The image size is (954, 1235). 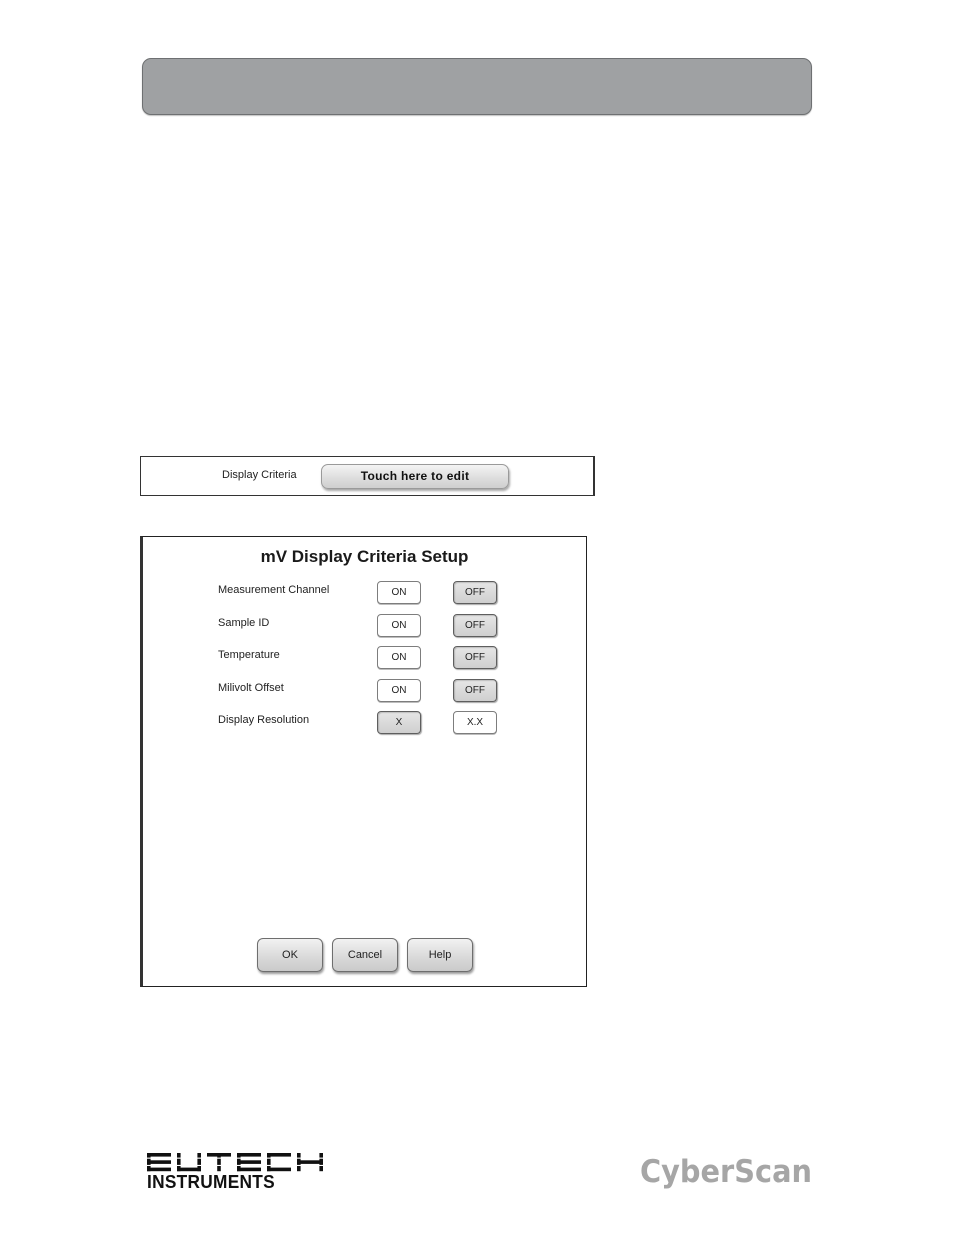 I want to click on cyberscan-logo-text: CyberScan, so click(x=726, y=1172).